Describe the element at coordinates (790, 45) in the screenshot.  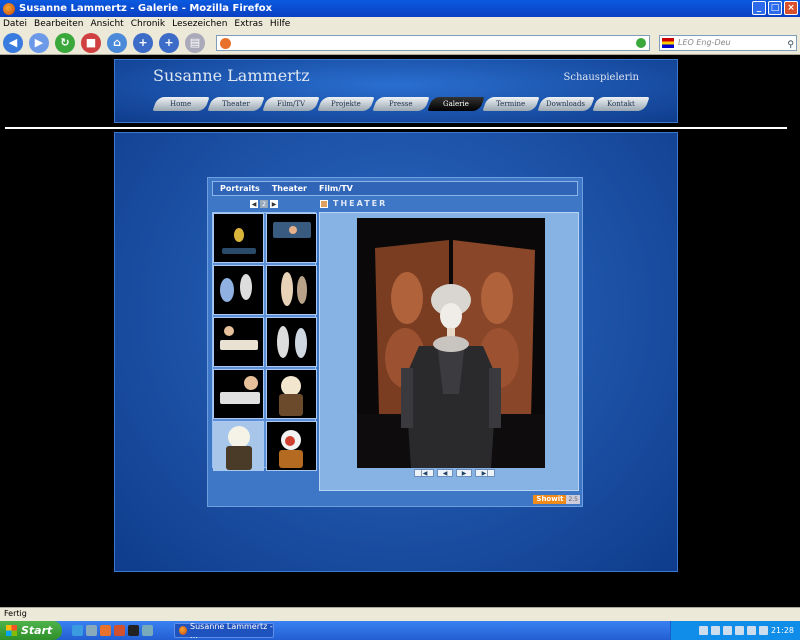
I see `search-icon: ⚲` at that location.